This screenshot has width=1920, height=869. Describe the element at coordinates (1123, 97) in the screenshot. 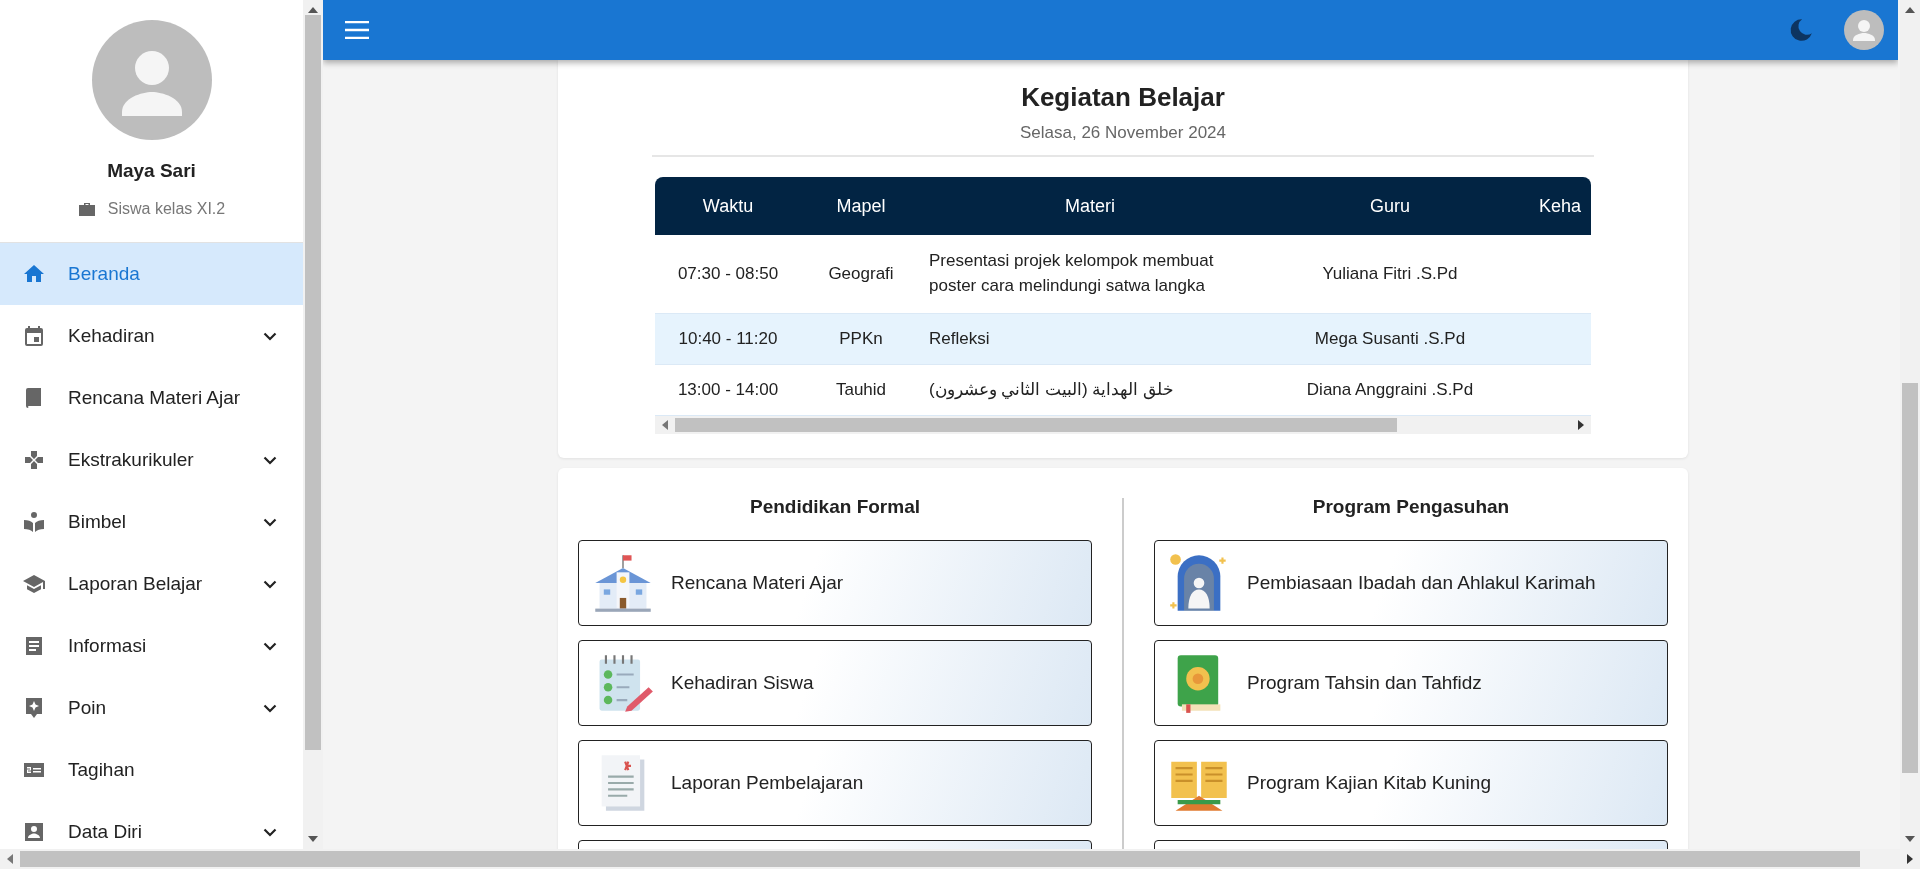

I see `card-title: Kegiatan Belajar` at that location.